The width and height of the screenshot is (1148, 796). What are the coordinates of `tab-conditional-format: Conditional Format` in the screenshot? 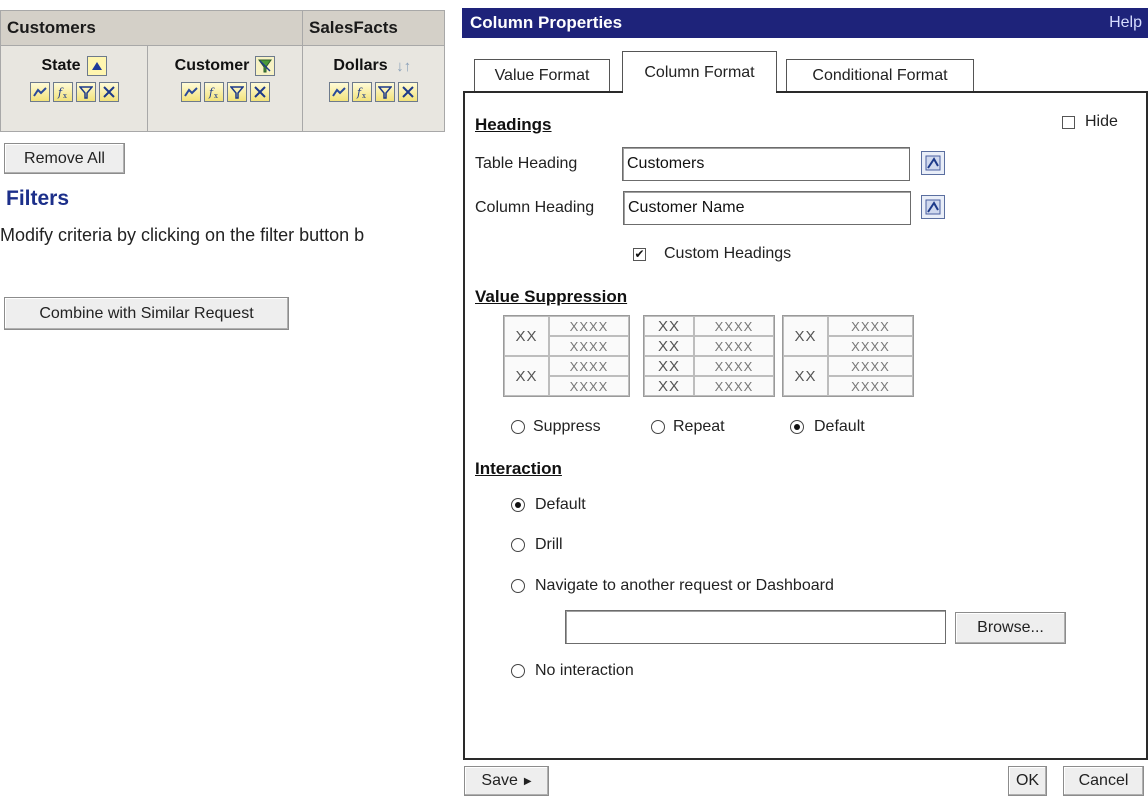 It's located at (880, 75).